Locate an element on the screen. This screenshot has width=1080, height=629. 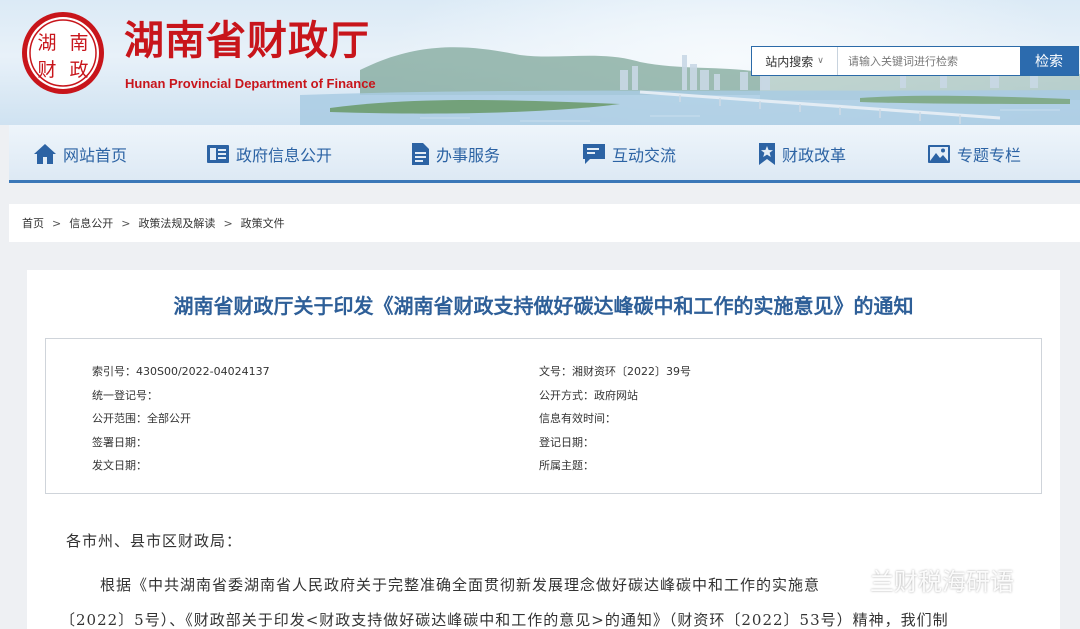
nav-item-gov-info: 政府信息公开 is located at coordinates (269, 154).